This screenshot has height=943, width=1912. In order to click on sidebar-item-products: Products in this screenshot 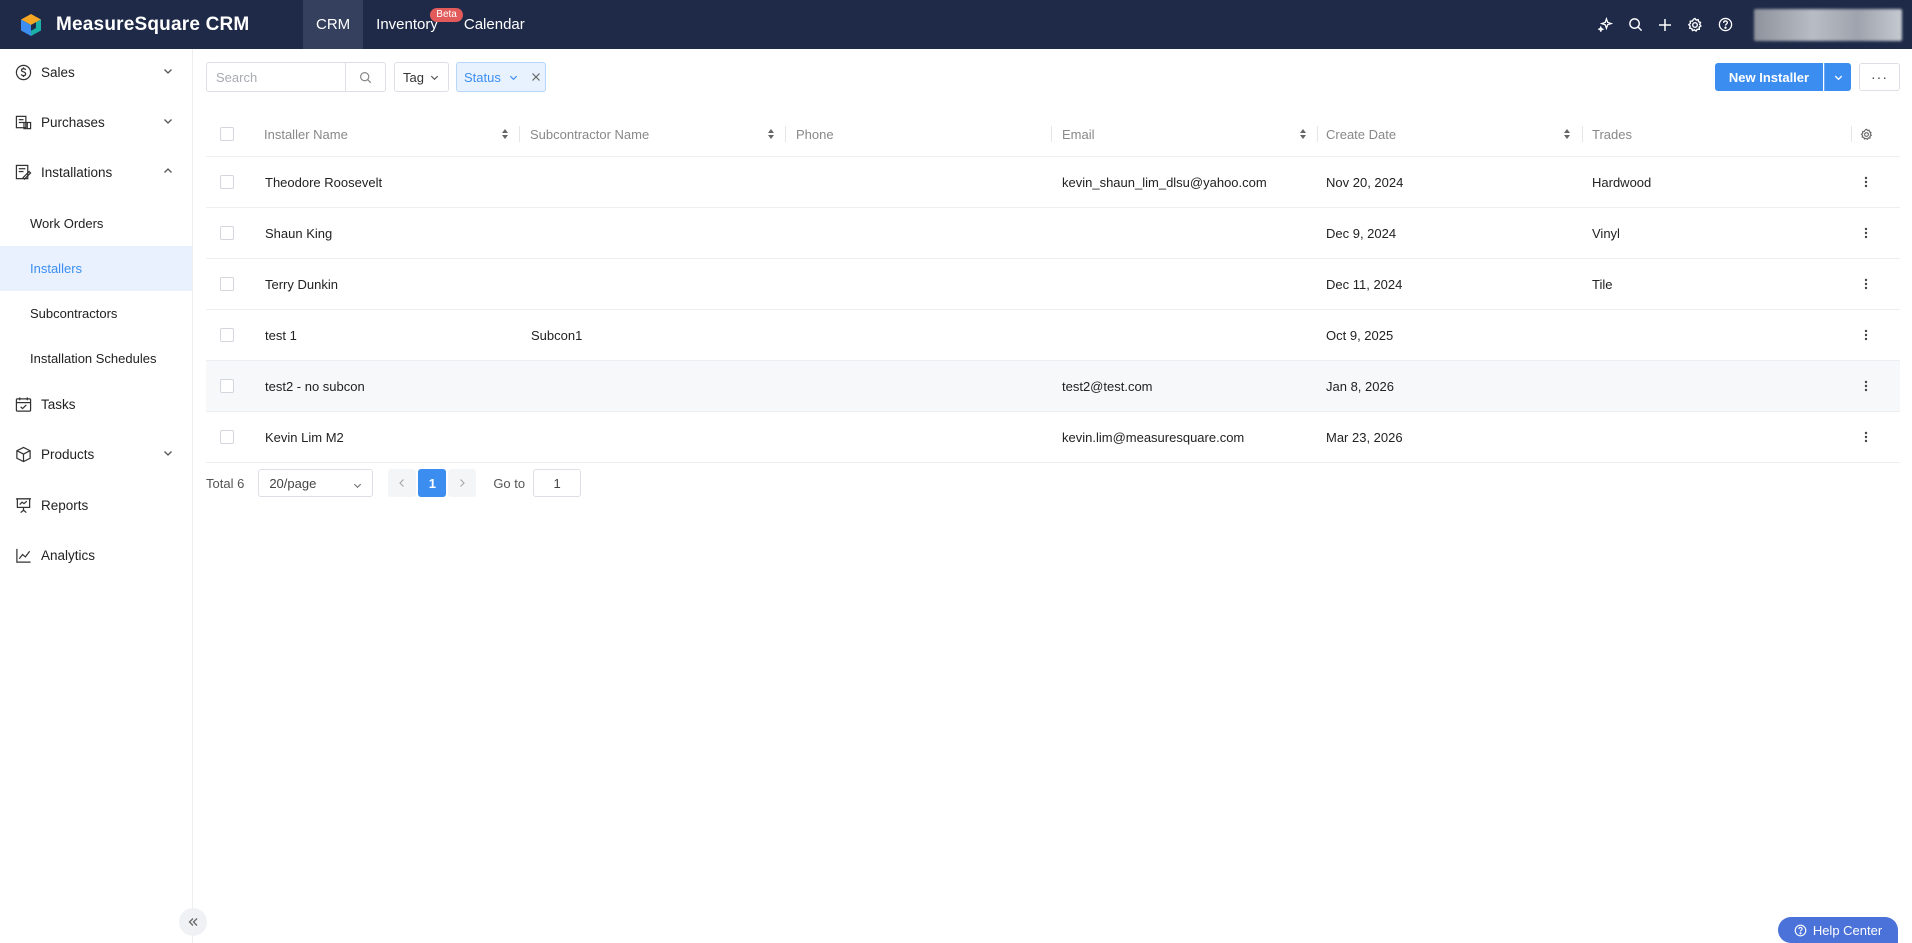, I will do `click(96, 454)`.